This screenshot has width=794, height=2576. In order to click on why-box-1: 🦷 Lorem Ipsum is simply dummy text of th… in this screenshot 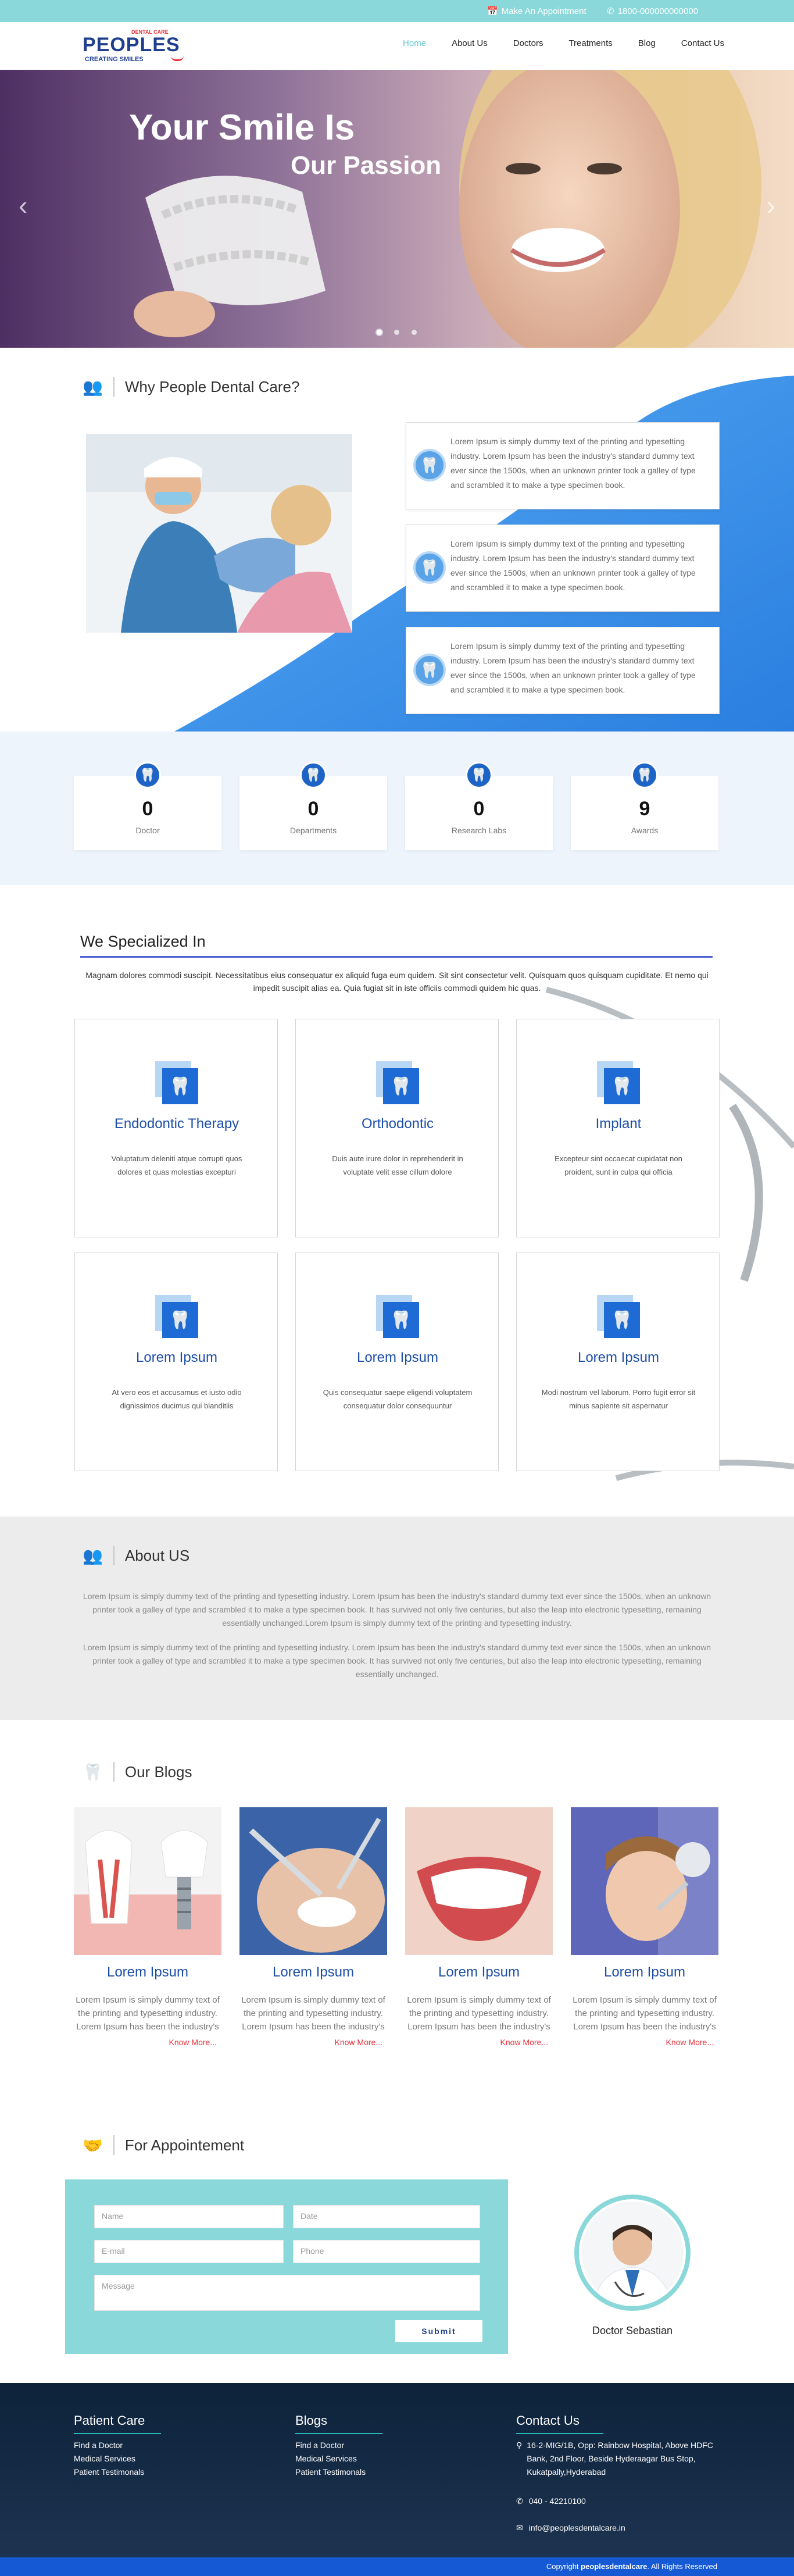, I will do `click(563, 466)`.